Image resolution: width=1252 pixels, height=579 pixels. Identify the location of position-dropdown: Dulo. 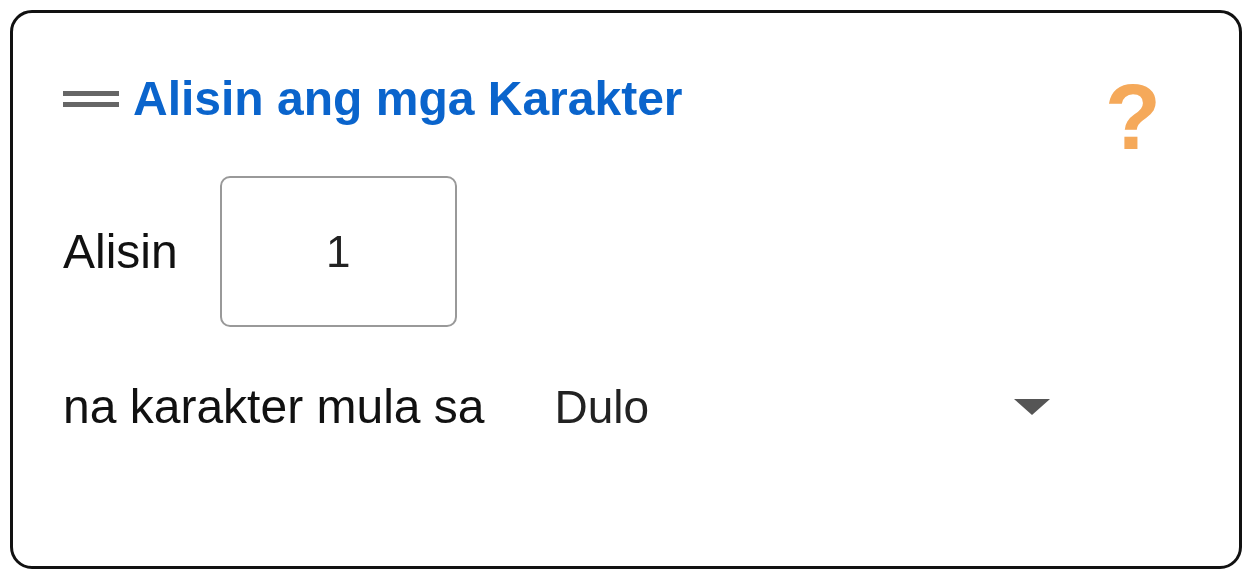
(802, 406).